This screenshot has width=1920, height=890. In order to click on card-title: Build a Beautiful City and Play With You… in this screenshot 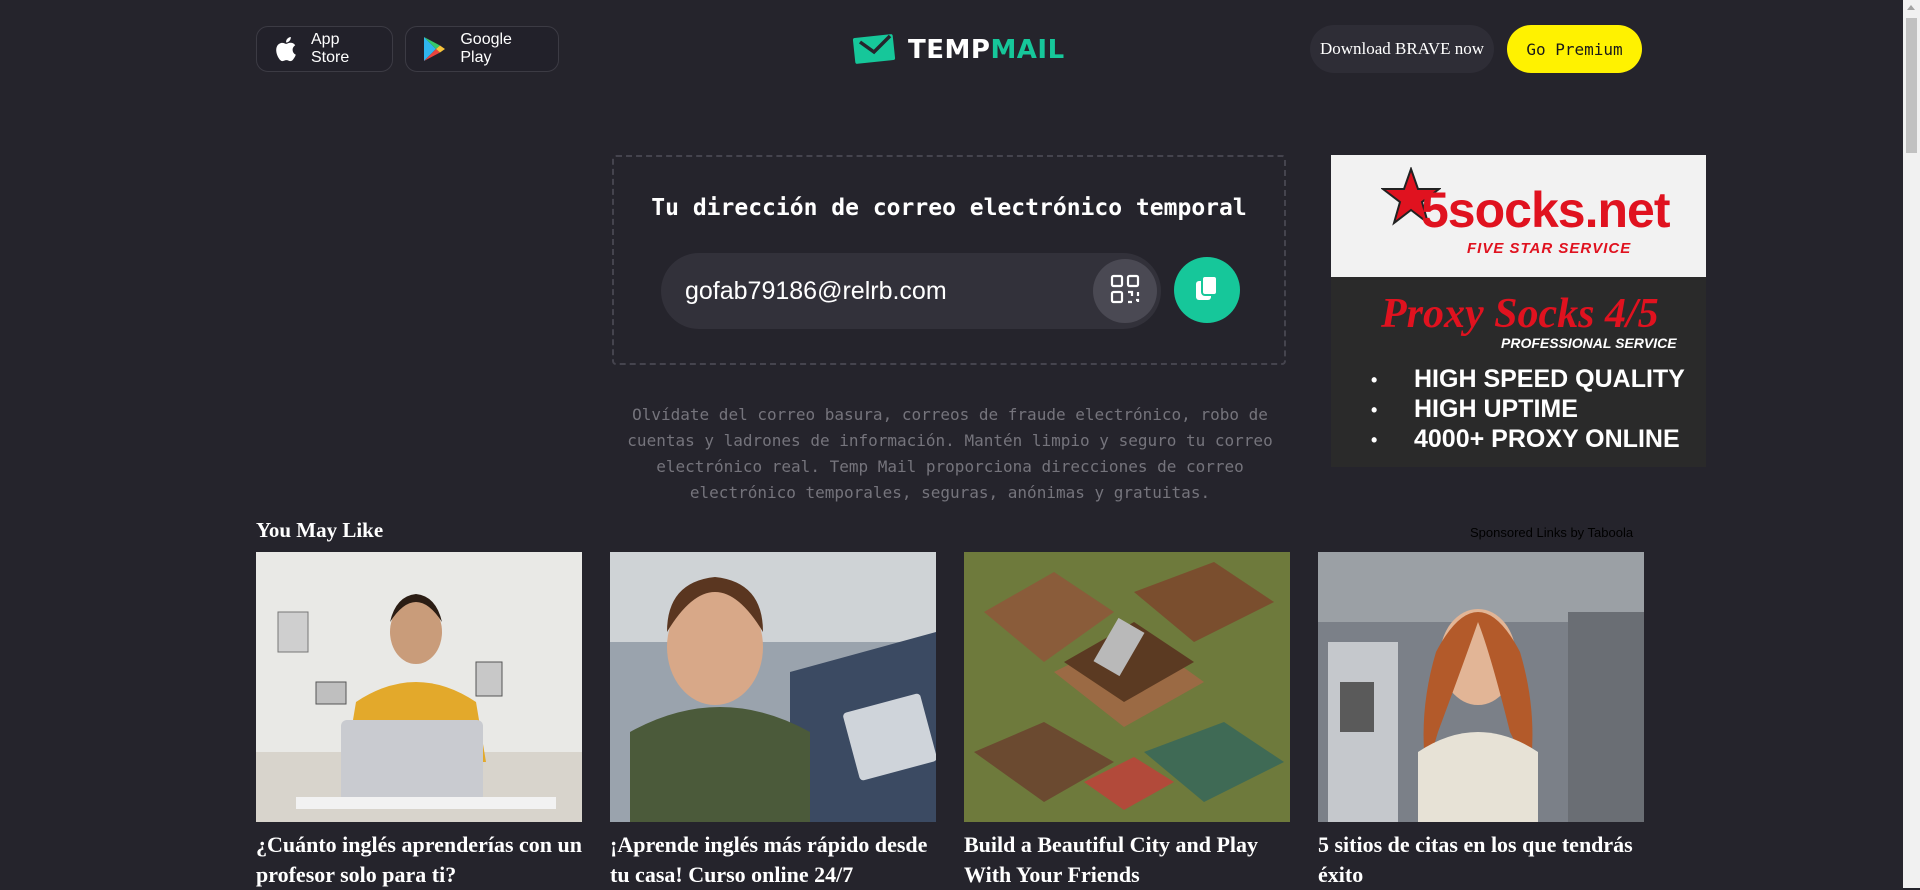, I will do `click(1127, 860)`.